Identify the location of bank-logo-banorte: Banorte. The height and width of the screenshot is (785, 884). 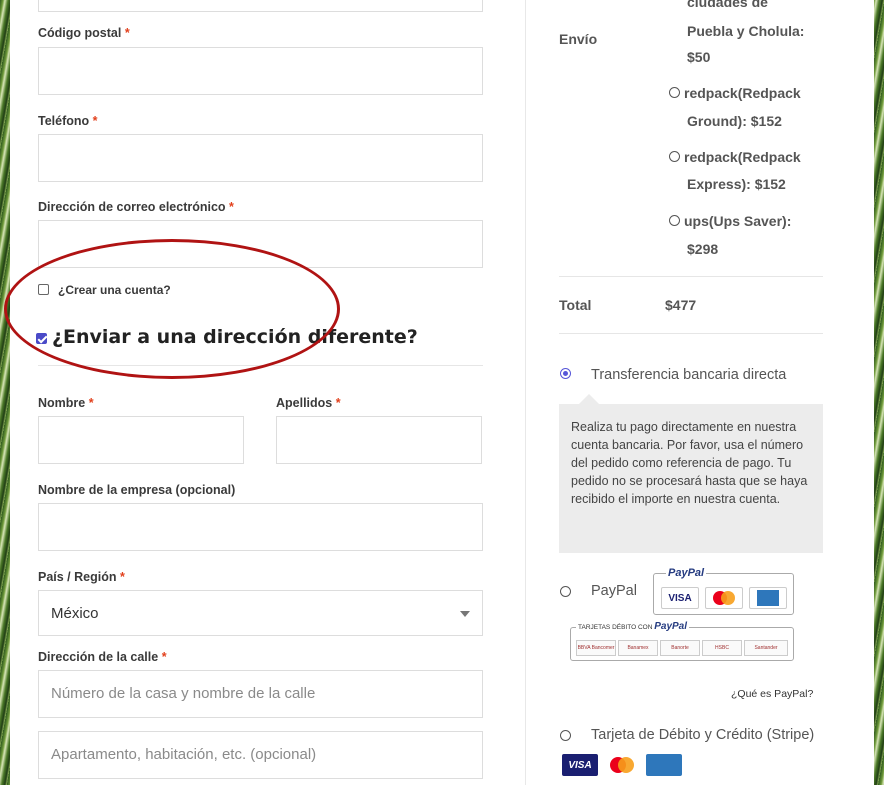
(680, 648).